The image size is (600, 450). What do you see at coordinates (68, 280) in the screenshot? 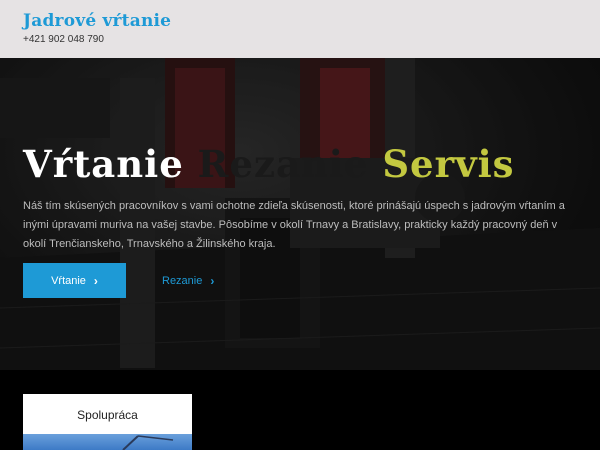
I see `vrtanie-button-label: Vŕtanie` at bounding box center [68, 280].